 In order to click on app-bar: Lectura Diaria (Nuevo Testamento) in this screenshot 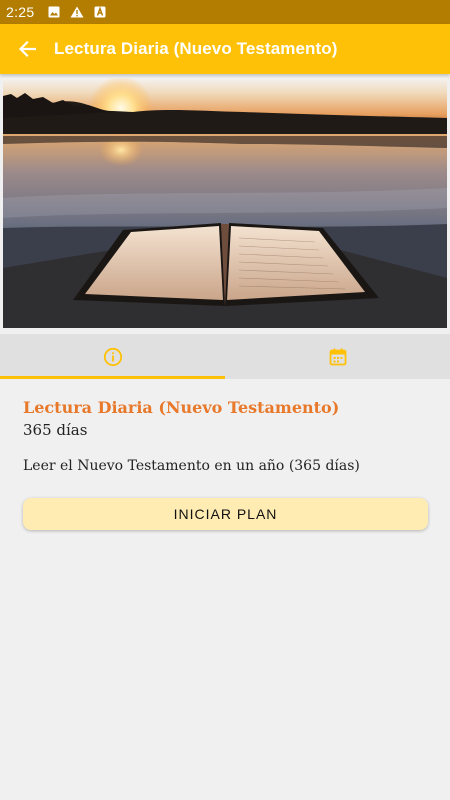, I will do `click(225, 49)`.